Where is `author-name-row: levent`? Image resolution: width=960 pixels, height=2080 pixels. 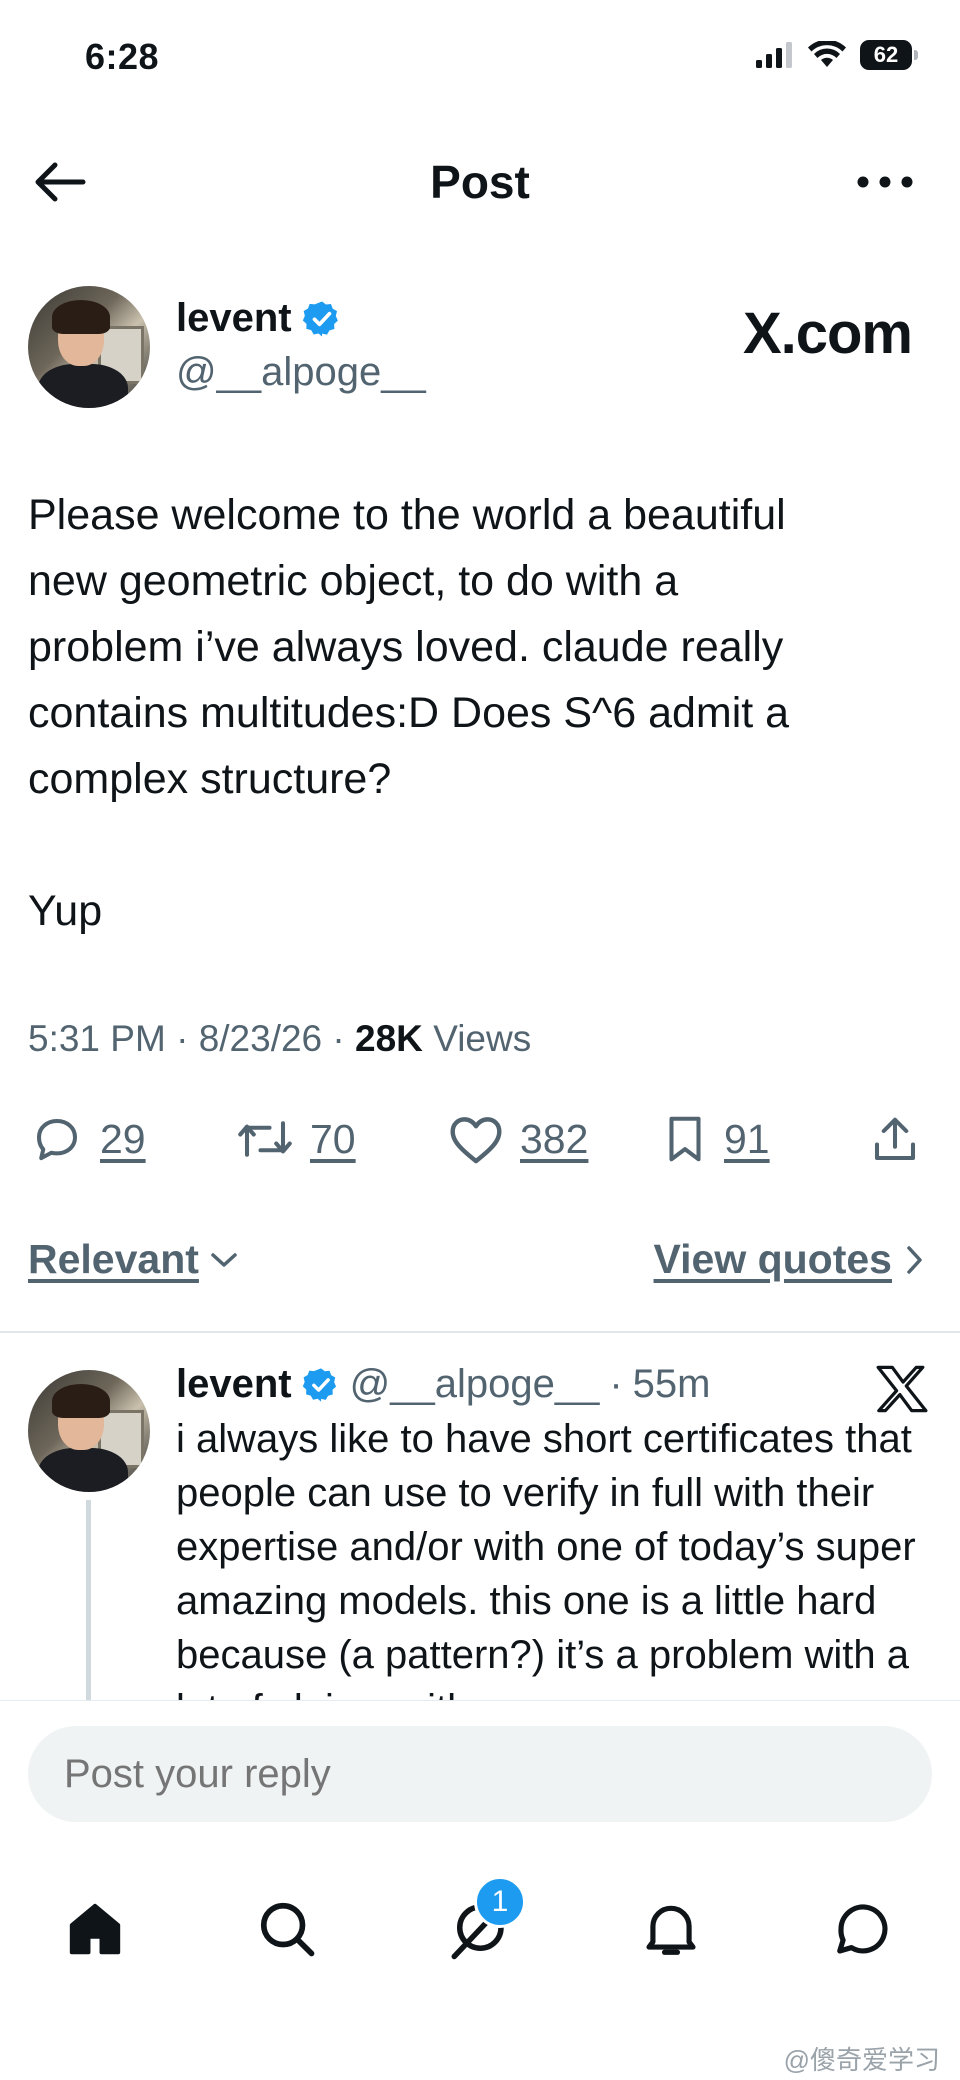 author-name-row: levent is located at coordinates (259, 318).